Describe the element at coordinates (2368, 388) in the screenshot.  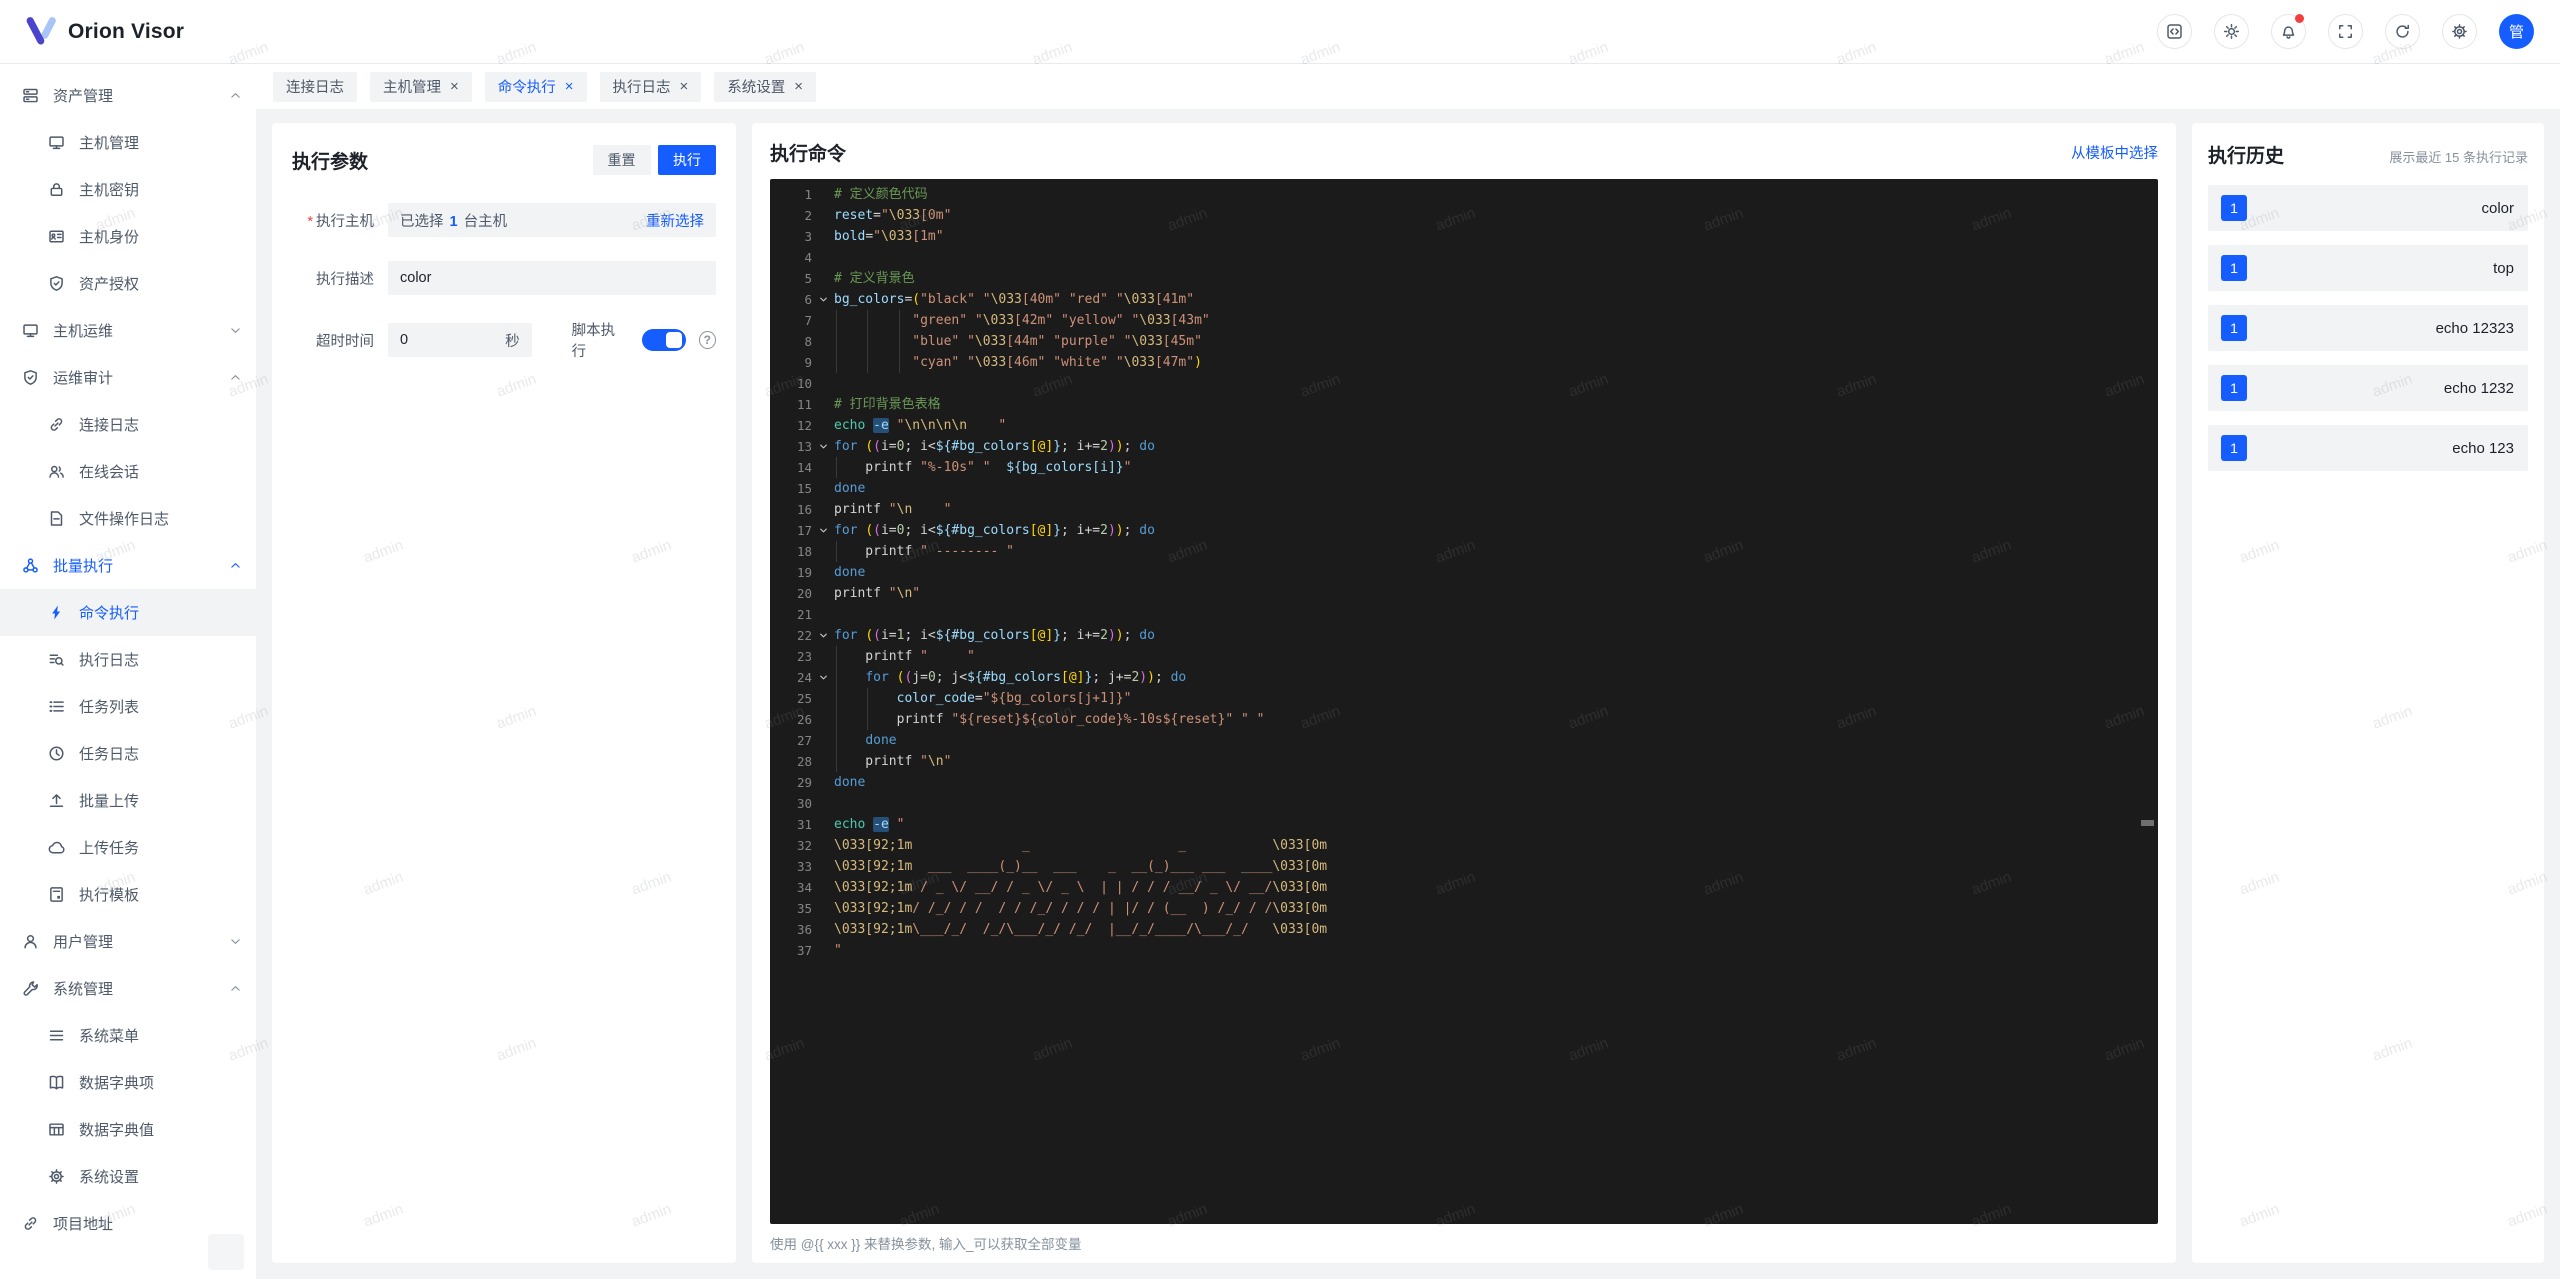
I see `history-item: 1 echo 1232` at that location.